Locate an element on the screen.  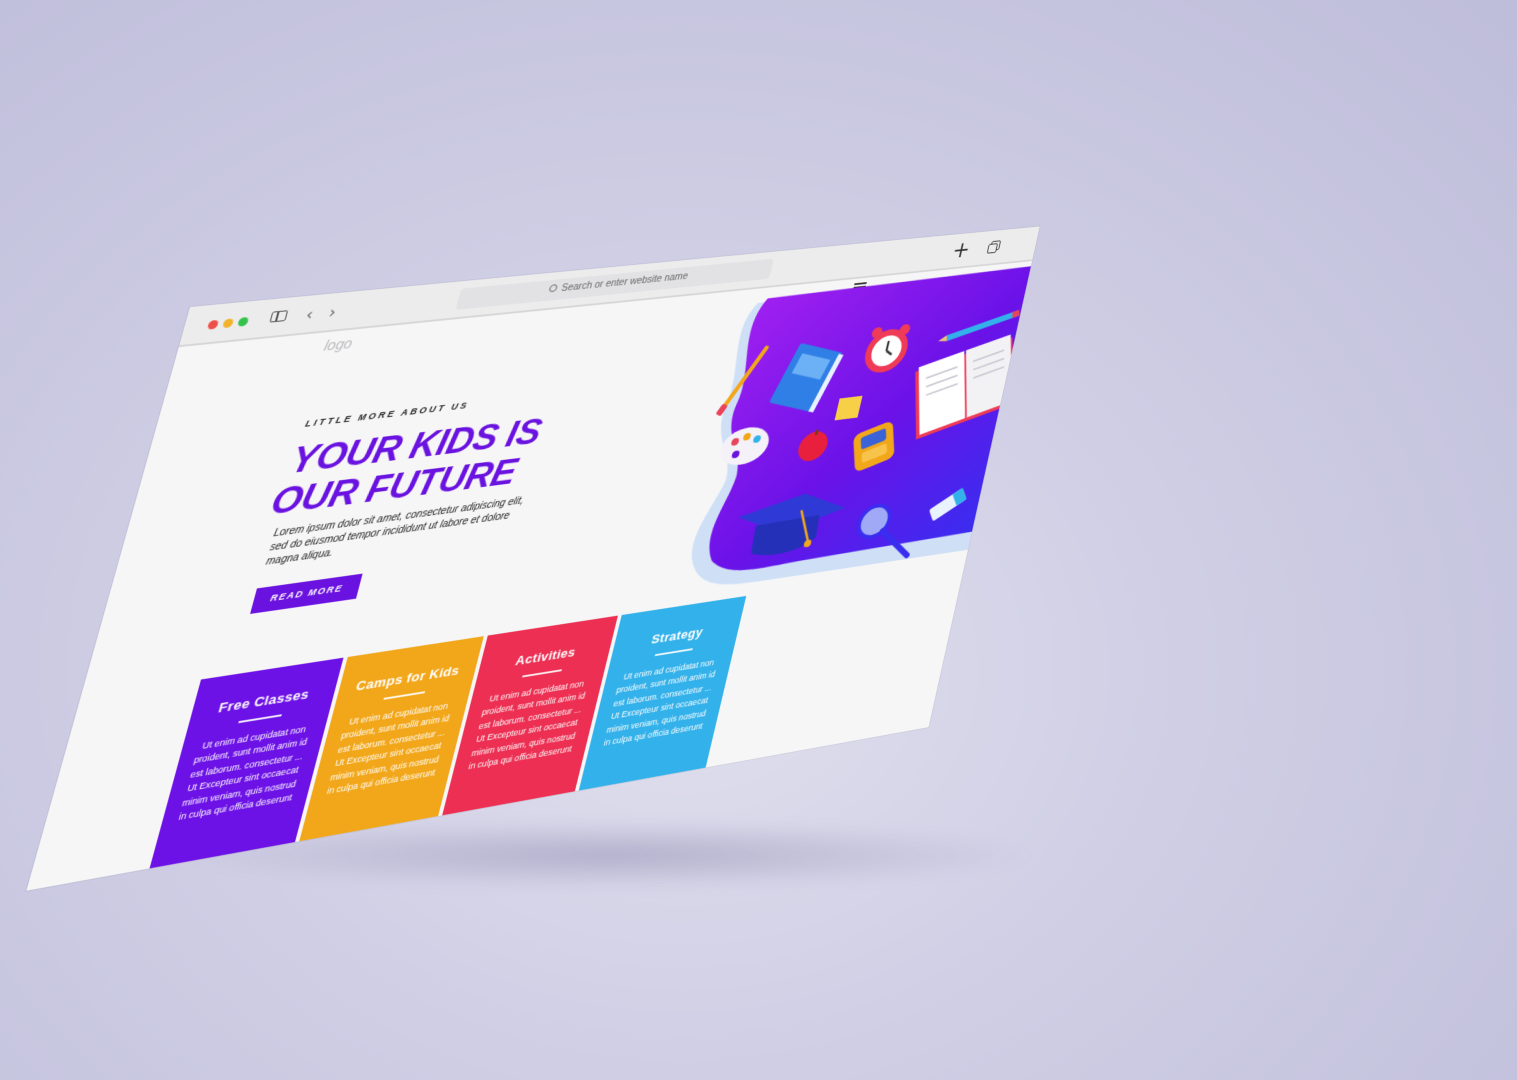
card-title: Strategy is located at coordinates (677, 635).